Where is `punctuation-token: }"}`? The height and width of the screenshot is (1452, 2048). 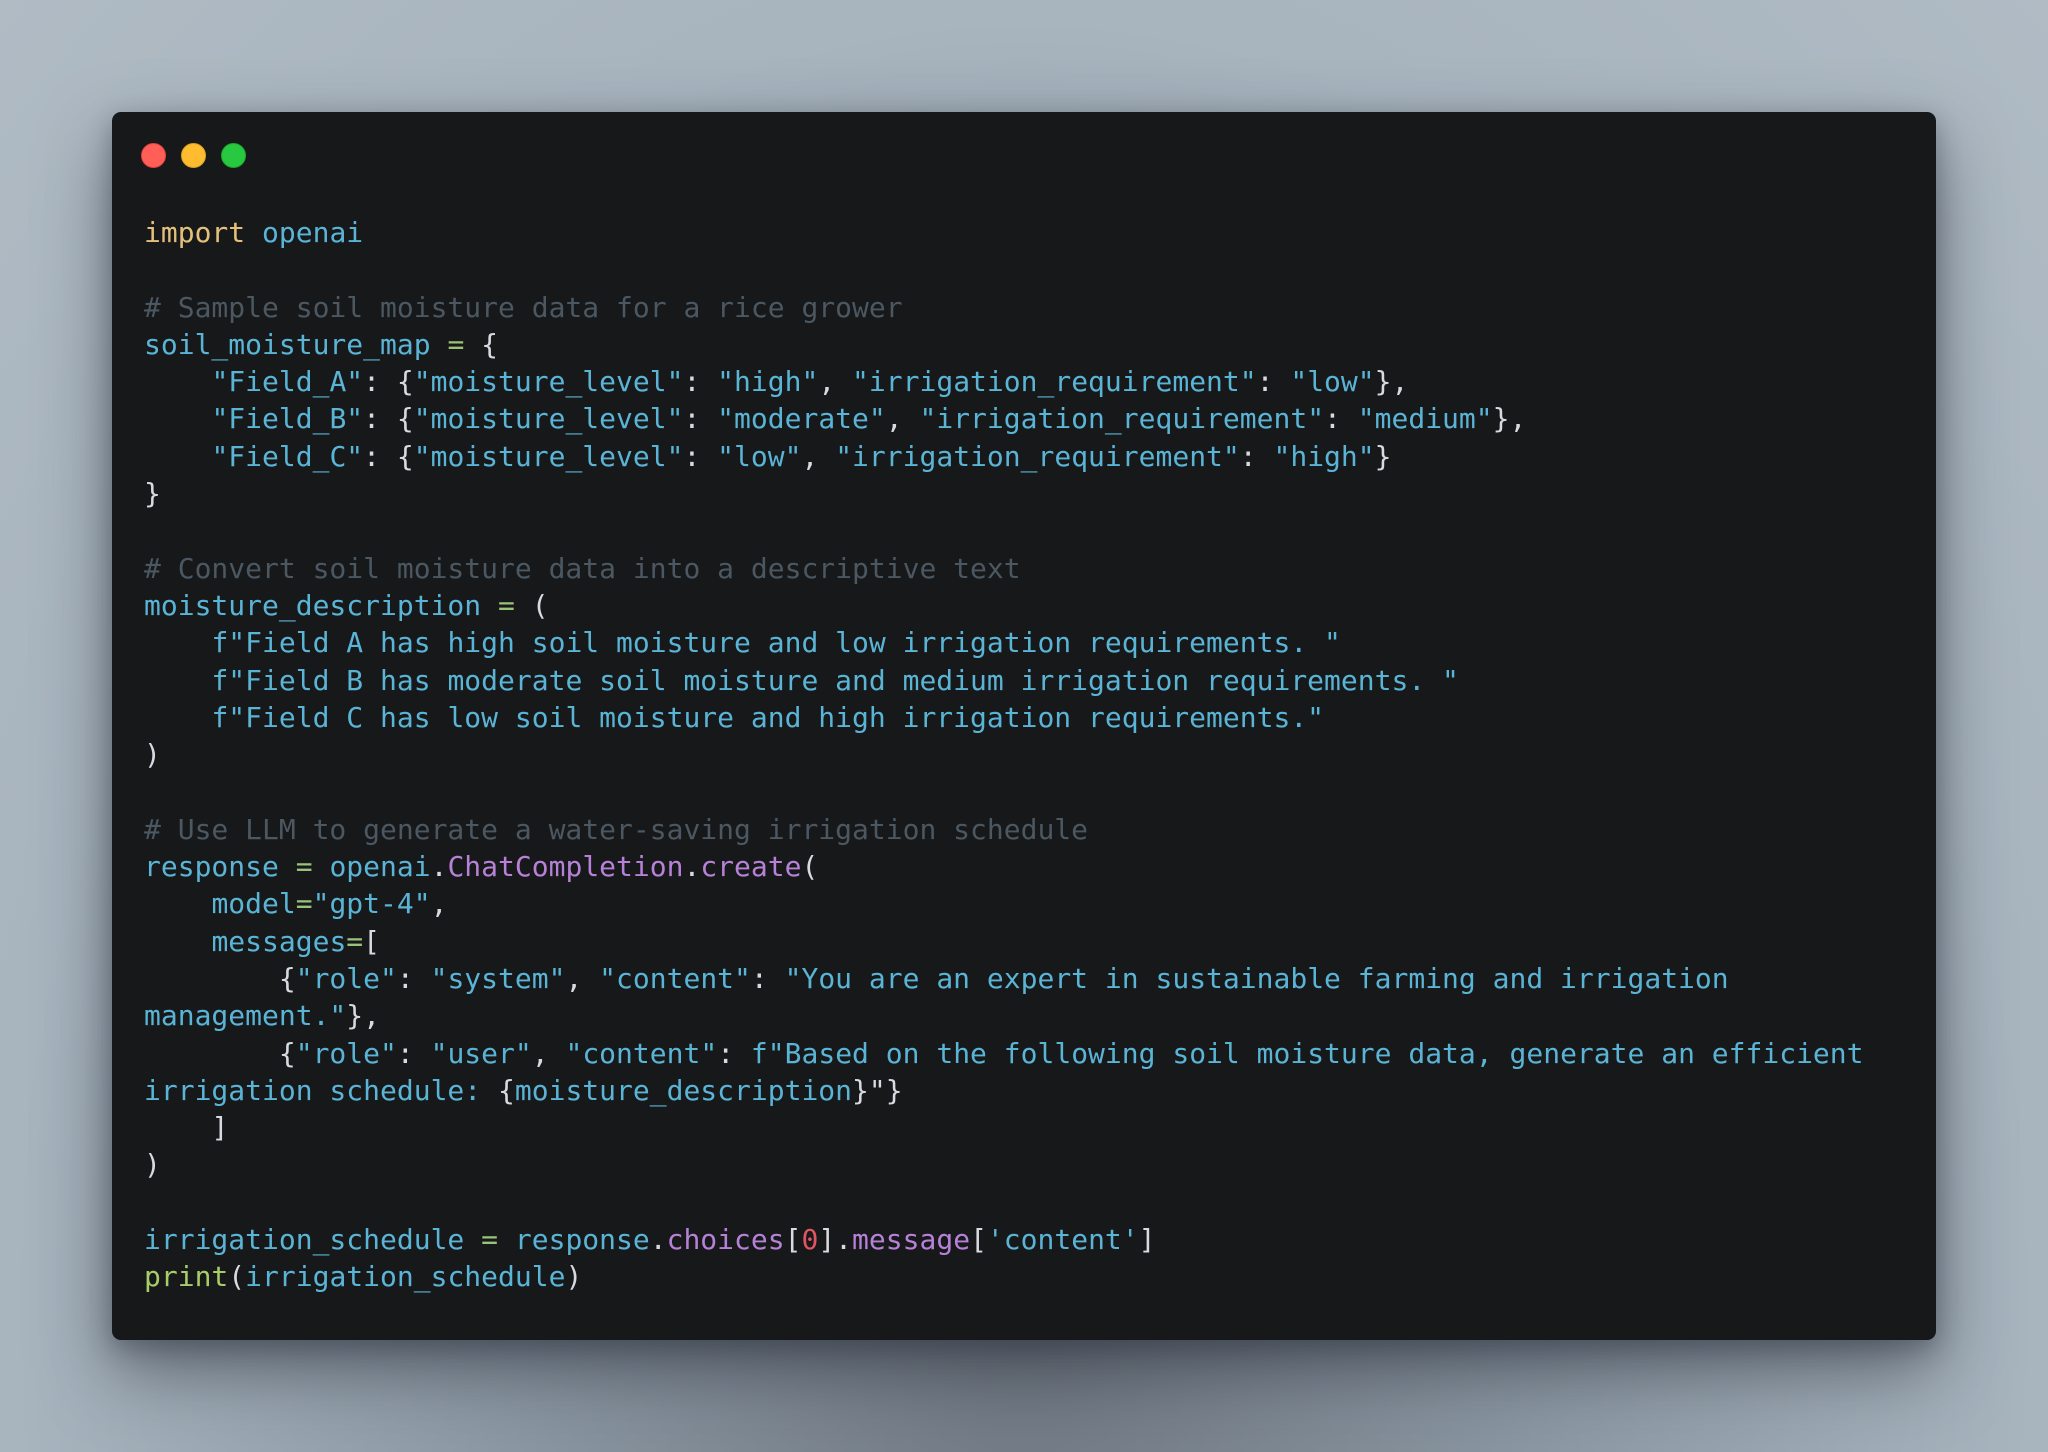
punctuation-token: }"} is located at coordinates (877, 1090).